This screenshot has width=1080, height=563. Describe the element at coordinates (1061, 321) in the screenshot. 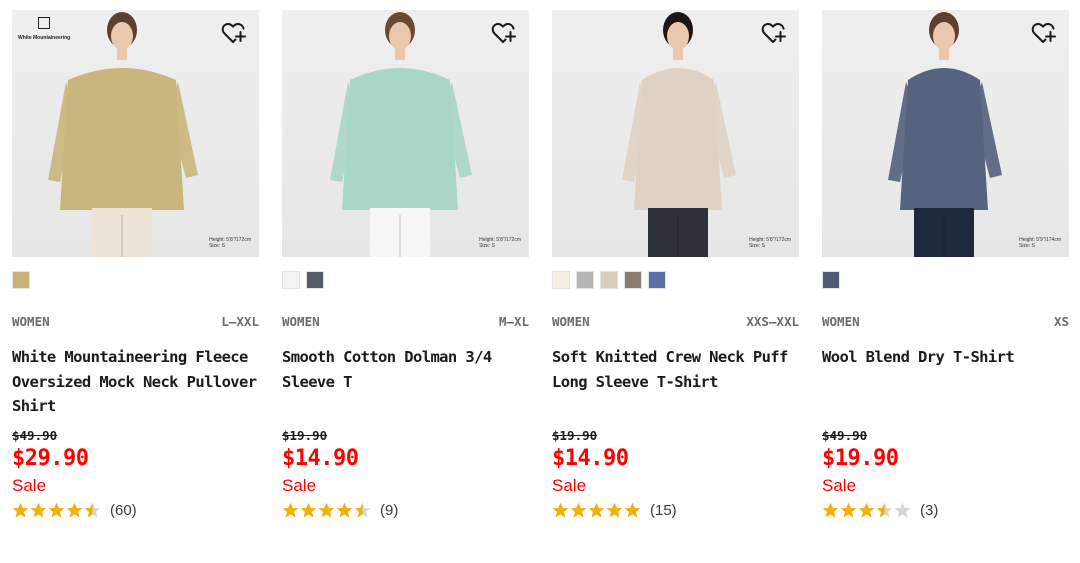

I see `size-range: XS` at that location.